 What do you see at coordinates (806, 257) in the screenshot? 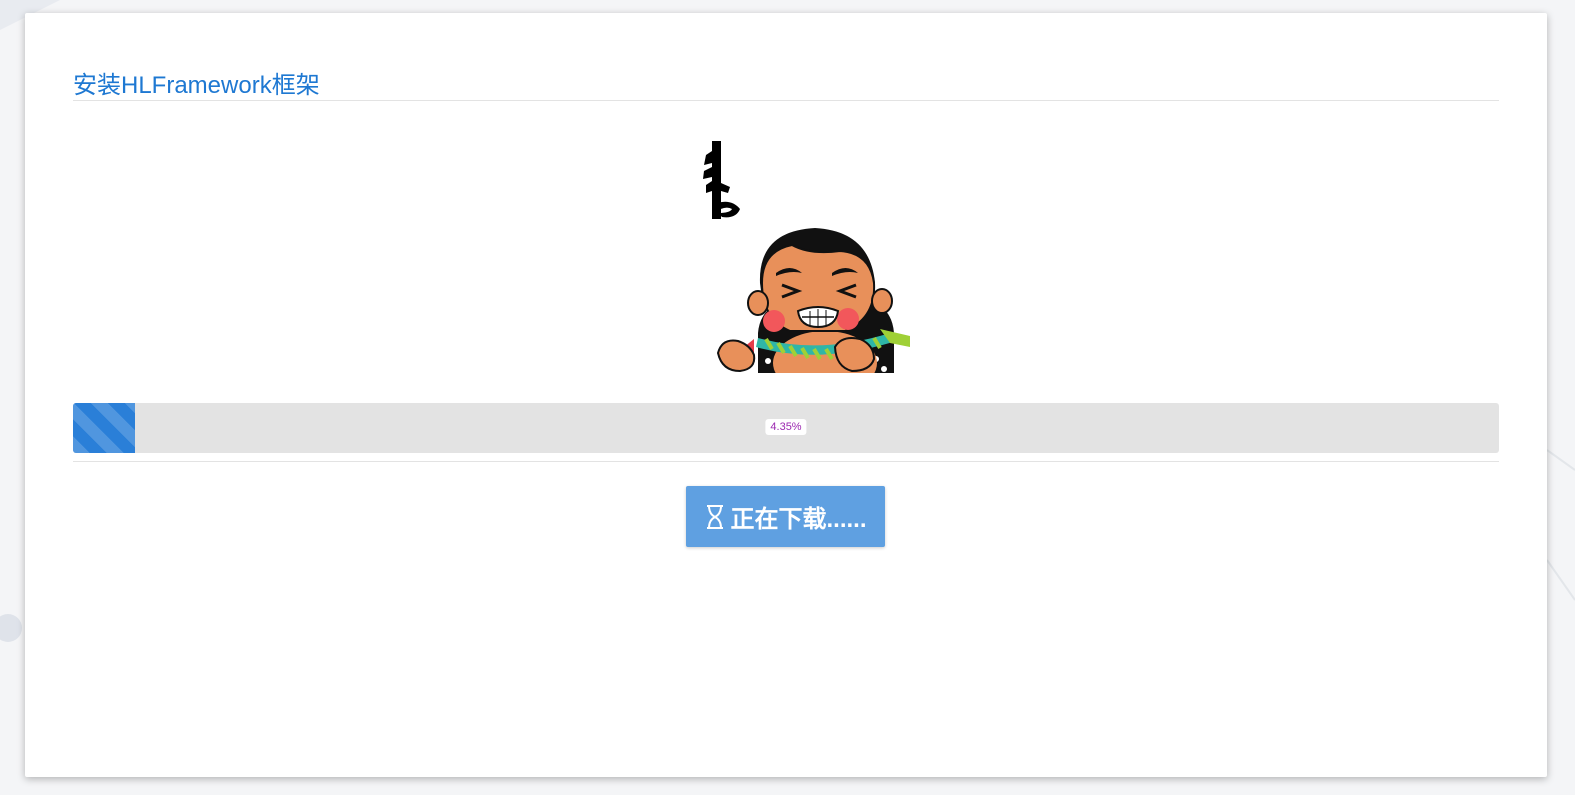
I see `cartoon-mascot-image` at bounding box center [806, 257].